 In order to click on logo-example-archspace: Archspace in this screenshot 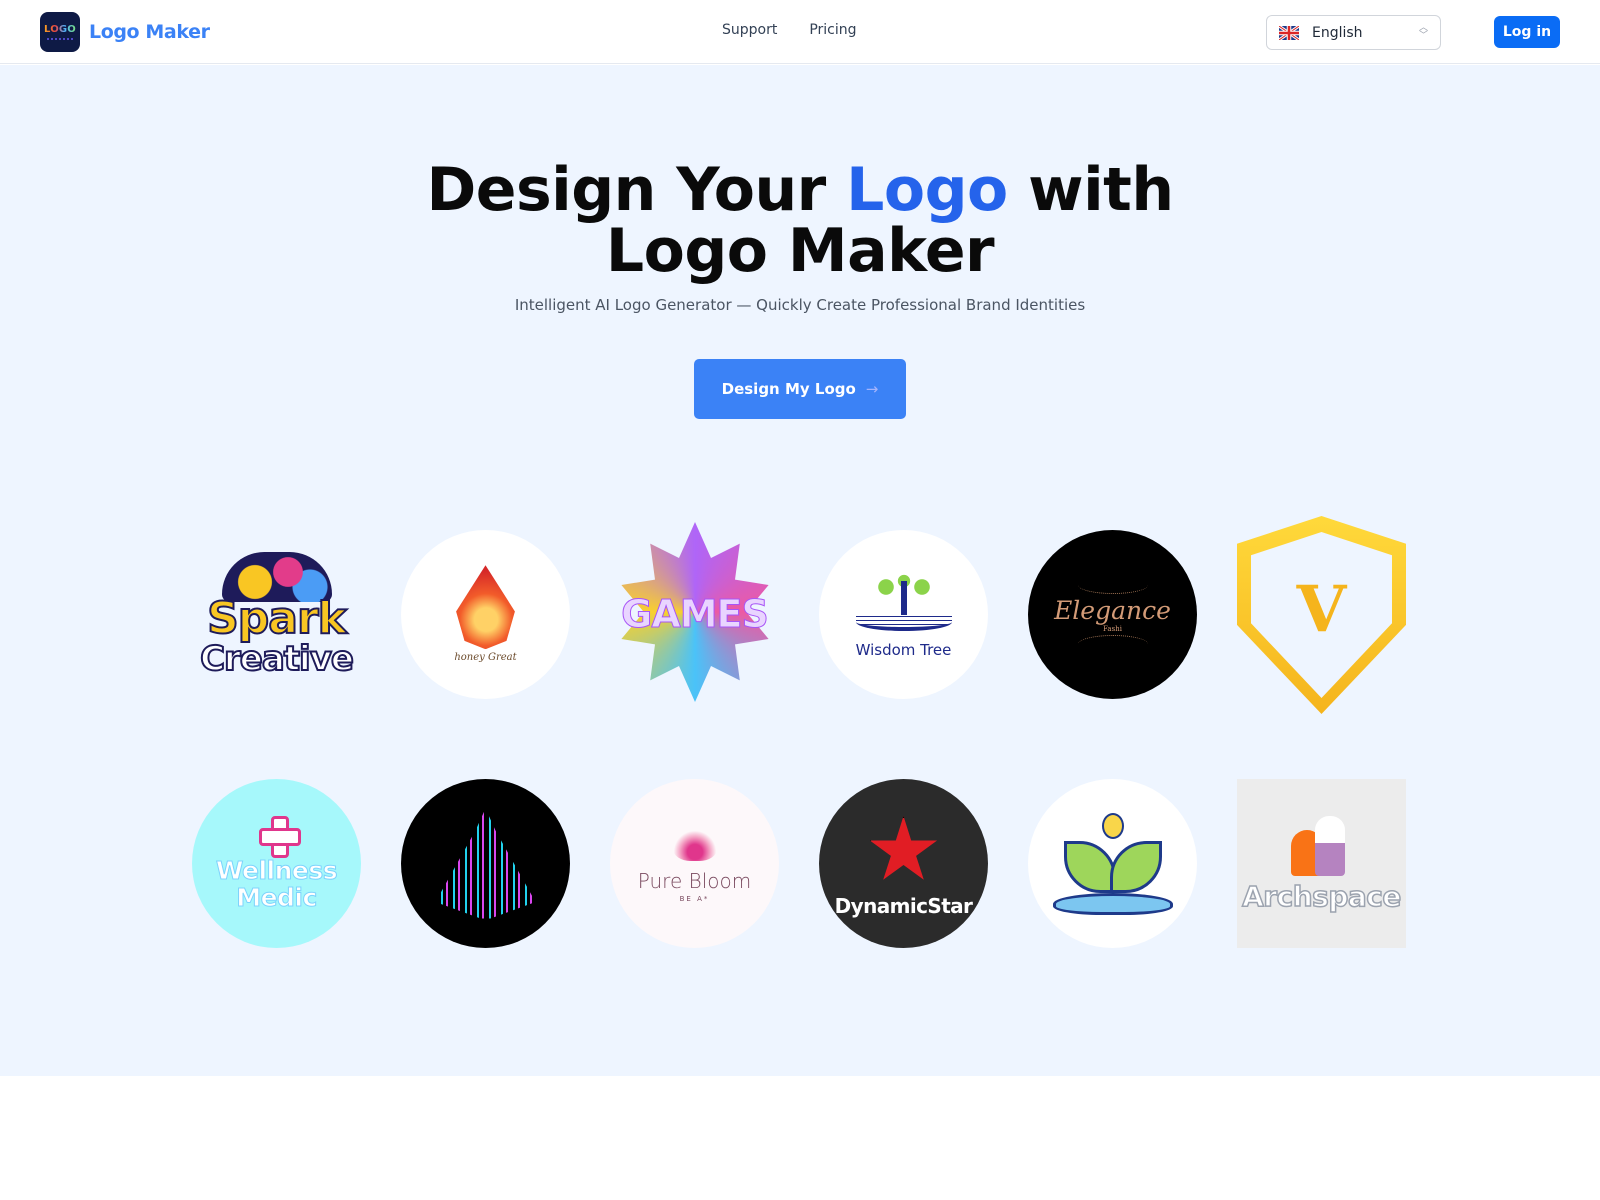, I will do `click(1321, 863)`.